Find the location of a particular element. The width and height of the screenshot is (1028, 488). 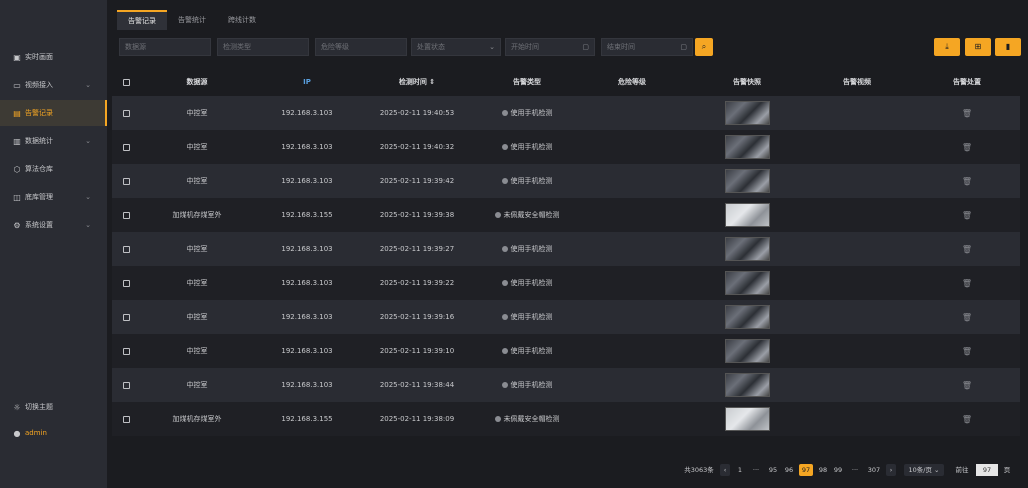

header-time: 检测时间 ⇕ is located at coordinates (417, 82).